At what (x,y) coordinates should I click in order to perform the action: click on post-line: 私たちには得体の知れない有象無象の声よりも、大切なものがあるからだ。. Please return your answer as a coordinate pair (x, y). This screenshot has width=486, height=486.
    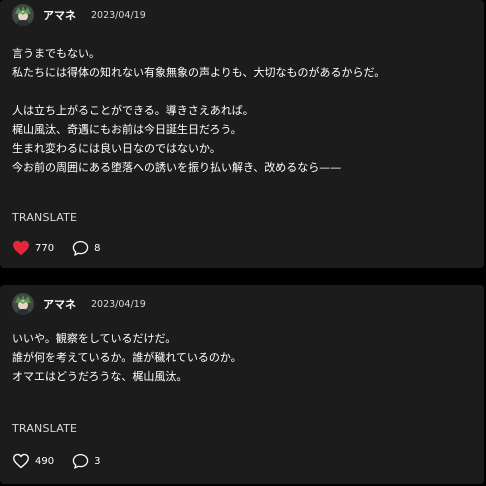
    Looking at the image, I should click on (199, 72).